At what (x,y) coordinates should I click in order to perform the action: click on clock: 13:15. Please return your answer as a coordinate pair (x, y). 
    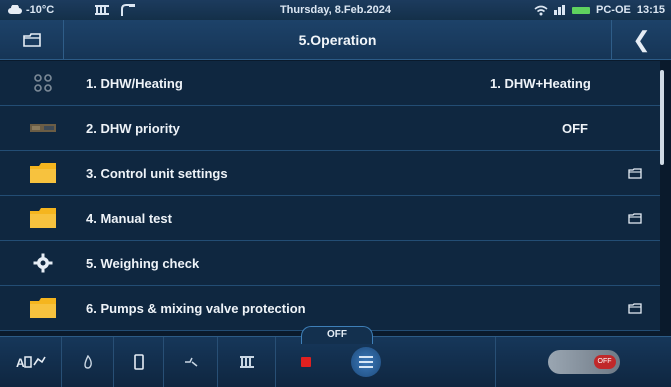
    Looking at the image, I should click on (650, 10).